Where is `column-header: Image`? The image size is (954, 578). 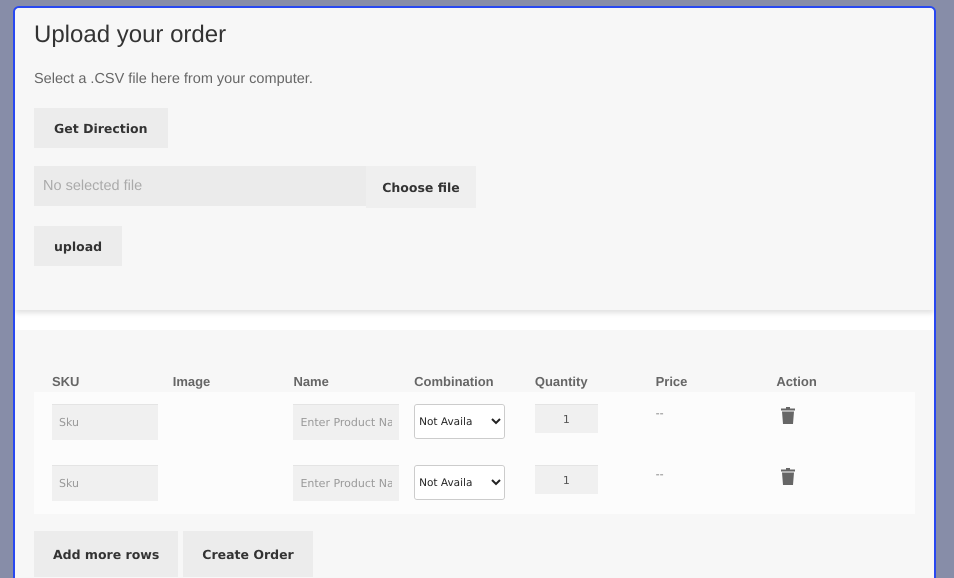
column-header: Image is located at coordinates (192, 382).